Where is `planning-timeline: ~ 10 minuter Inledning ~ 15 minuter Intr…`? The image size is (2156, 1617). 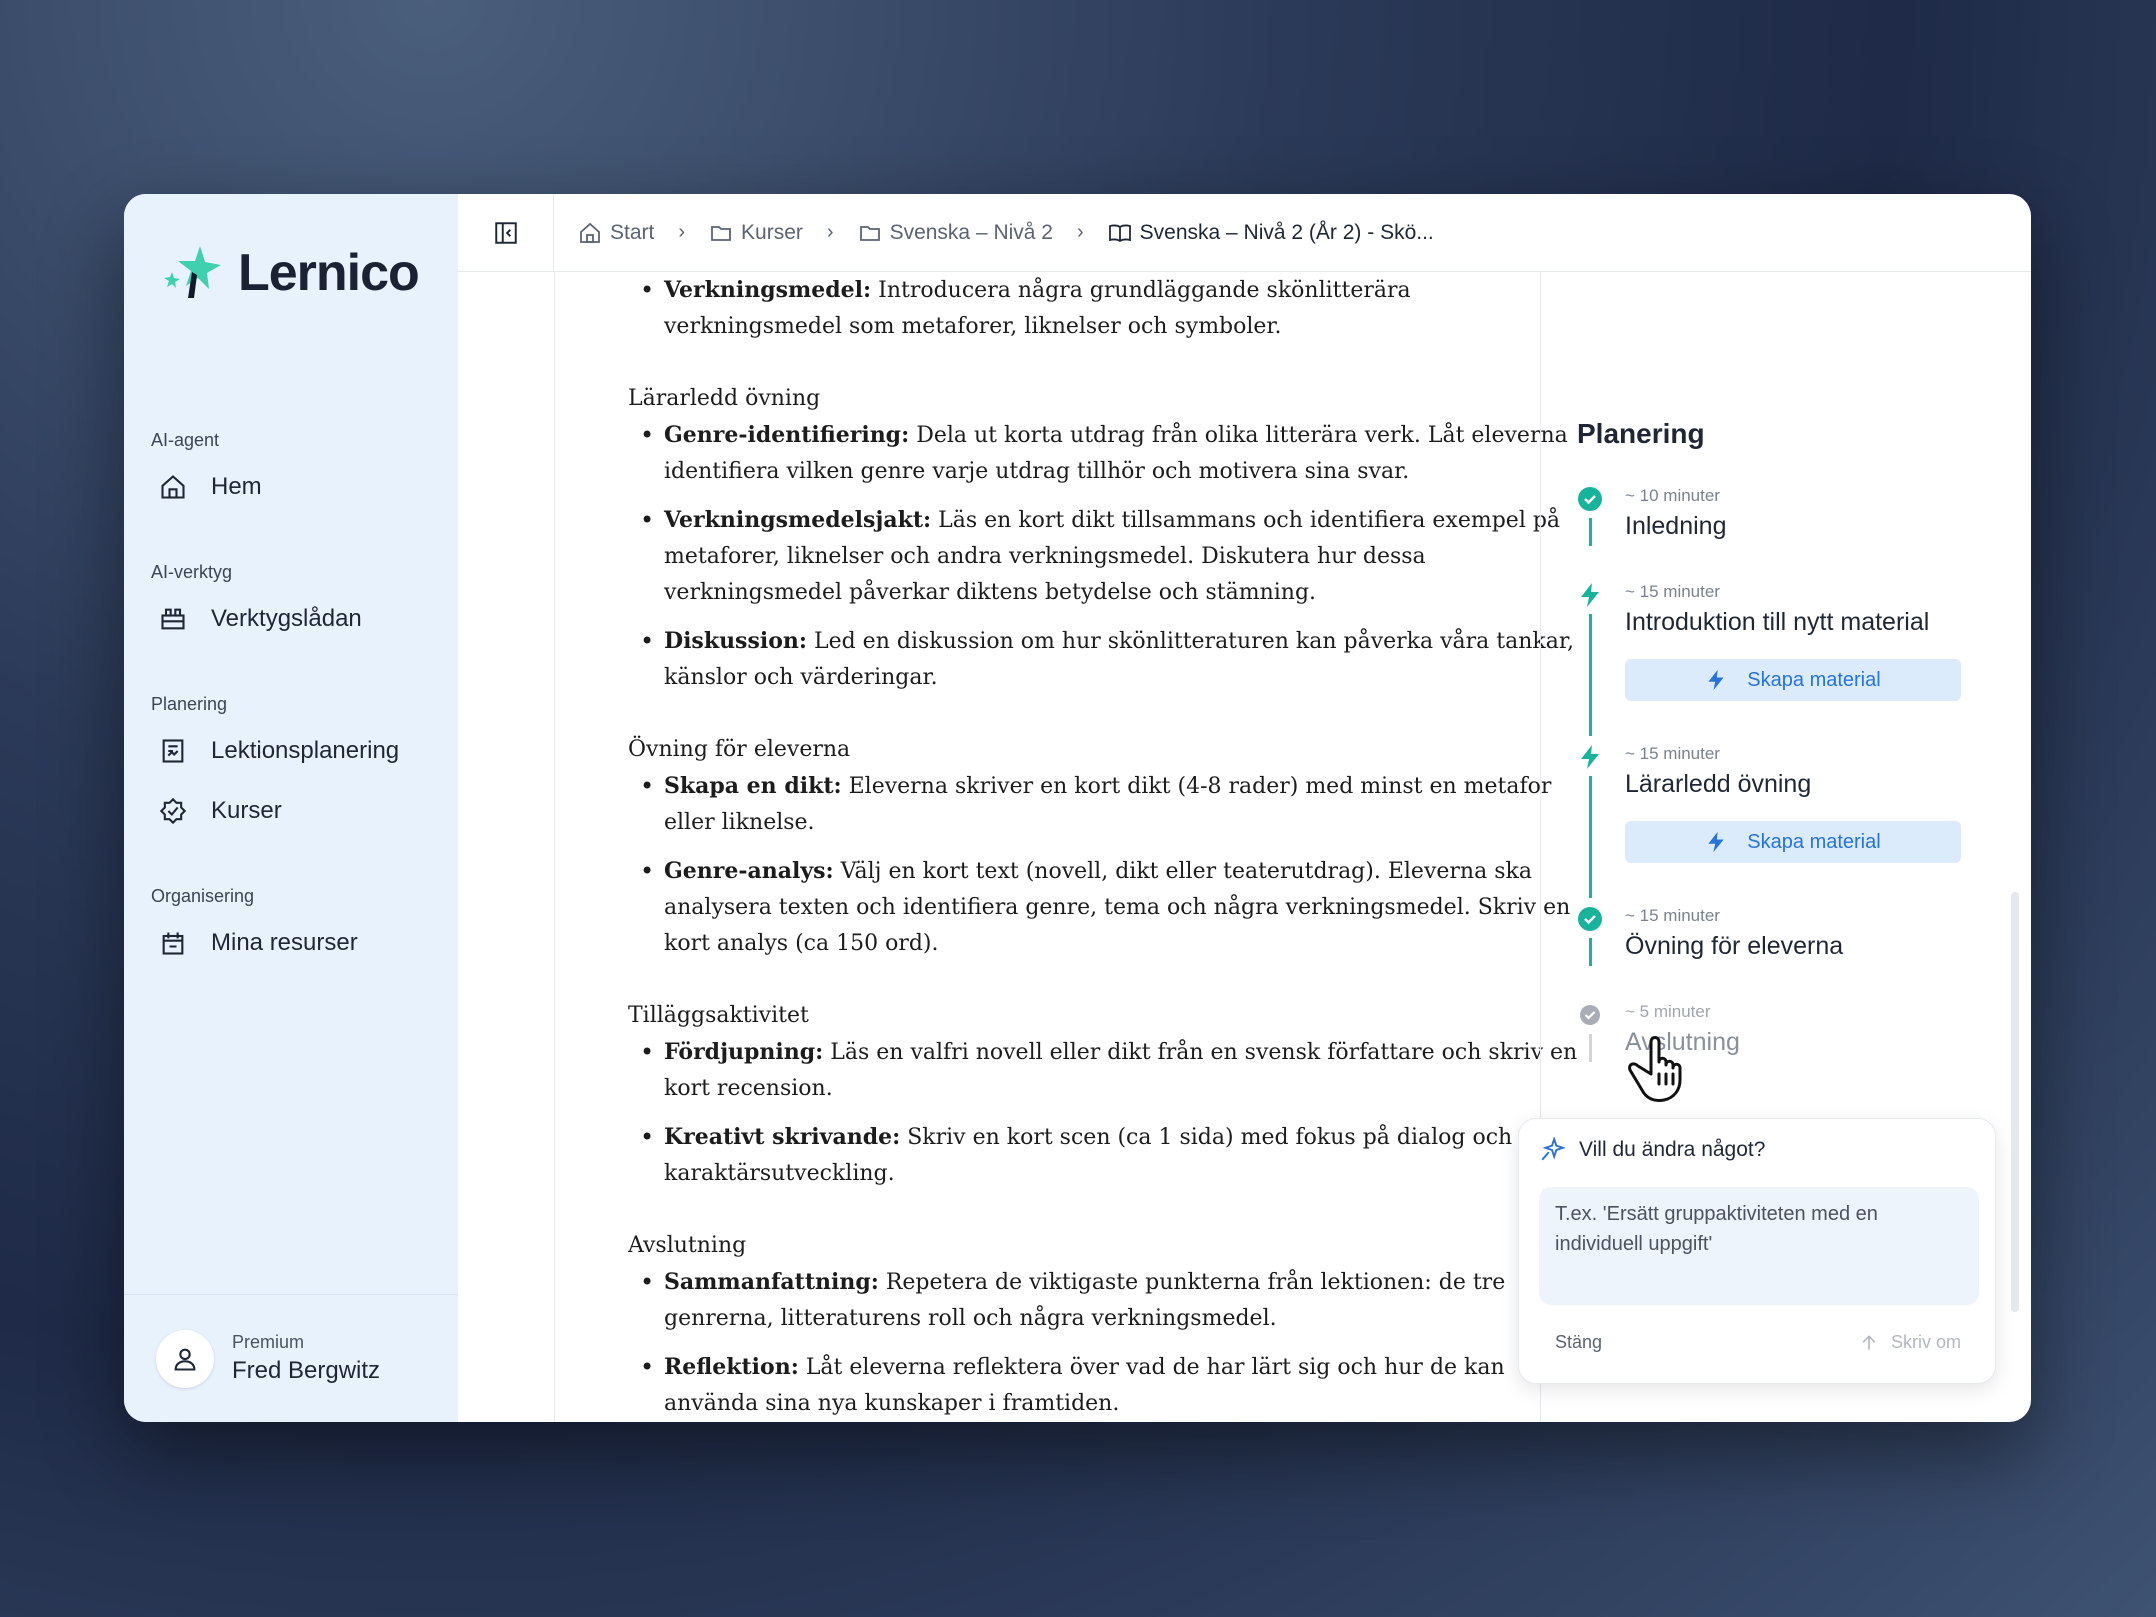
planning-timeline: ~ 10 minuter Inledning ~ 15 minuter Intr… is located at coordinates (1787, 784).